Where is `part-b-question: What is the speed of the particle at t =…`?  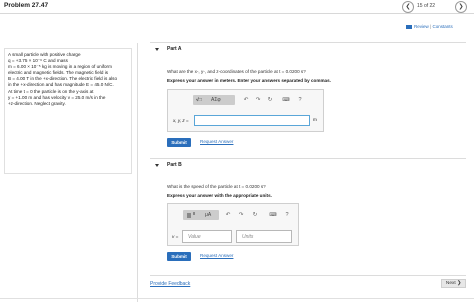
part-b-question: What is the speed of the particle at t =… is located at coordinates (216, 186).